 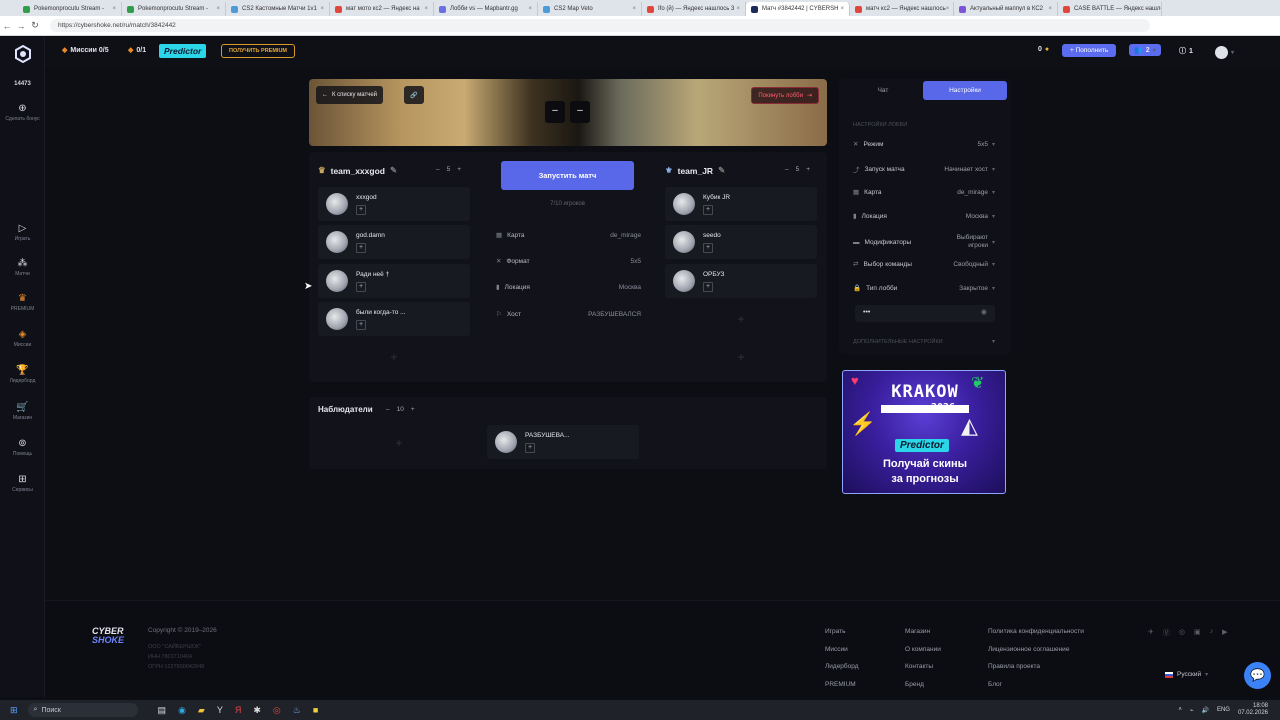 I want to click on sidebar-item-5: ◈ Миссии, so click(x=22, y=338).